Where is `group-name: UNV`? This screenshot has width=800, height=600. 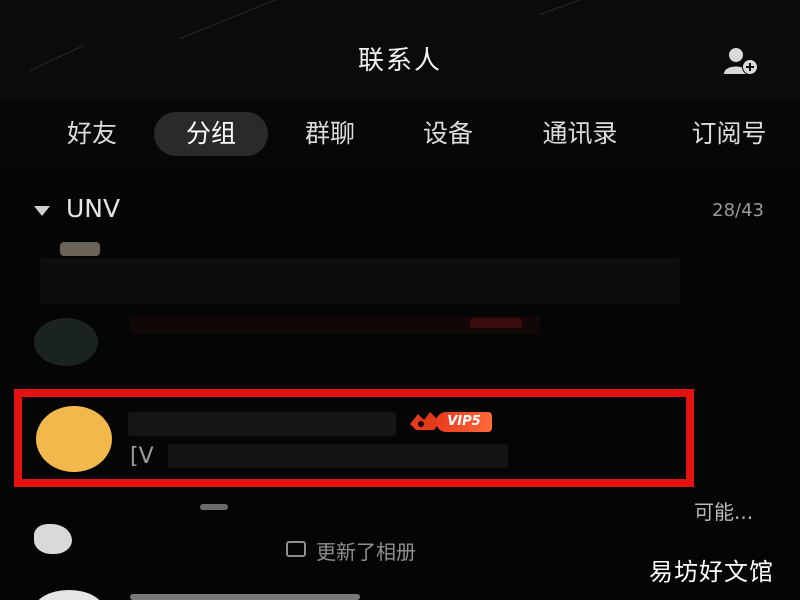
group-name: UNV is located at coordinates (93, 208).